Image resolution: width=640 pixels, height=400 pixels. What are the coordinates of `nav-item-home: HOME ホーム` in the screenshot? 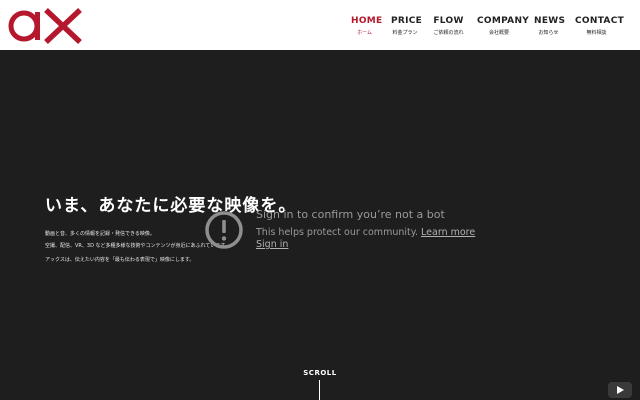 It's located at (367, 26).